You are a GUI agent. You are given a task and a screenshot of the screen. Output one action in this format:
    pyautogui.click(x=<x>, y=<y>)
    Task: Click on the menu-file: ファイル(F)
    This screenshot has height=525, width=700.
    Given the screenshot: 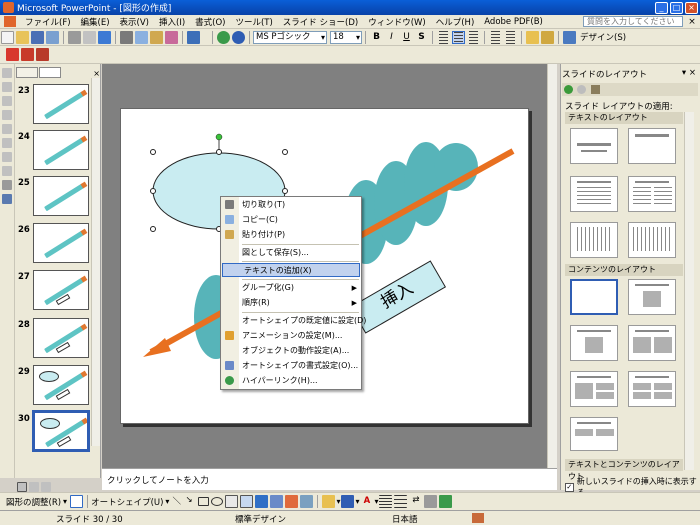 What is the action you would take?
    pyautogui.click(x=48, y=22)
    